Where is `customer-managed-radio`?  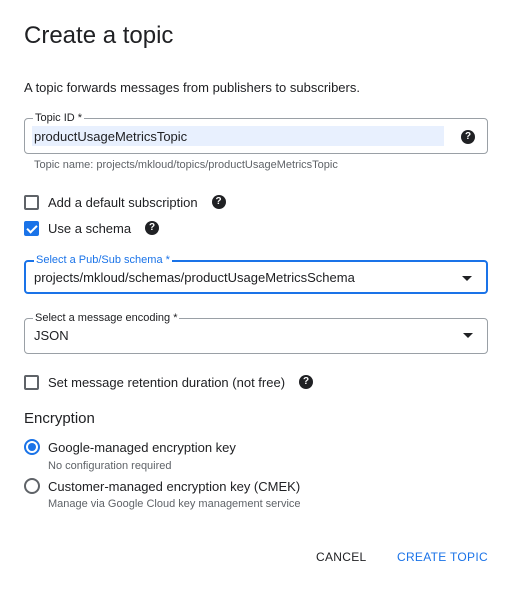 customer-managed-radio is located at coordinates (32, 486).